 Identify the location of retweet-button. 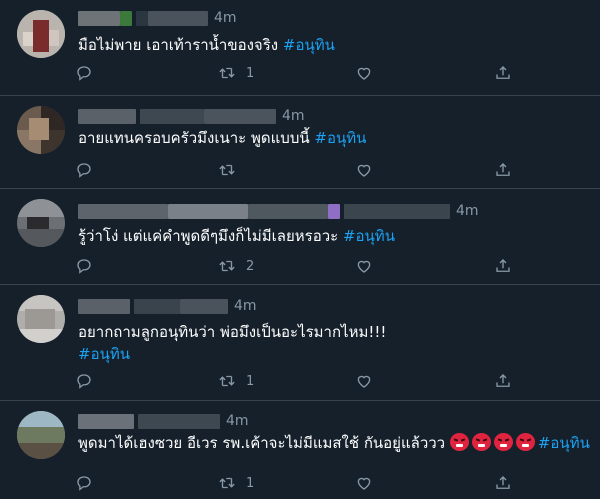
(232, 170).